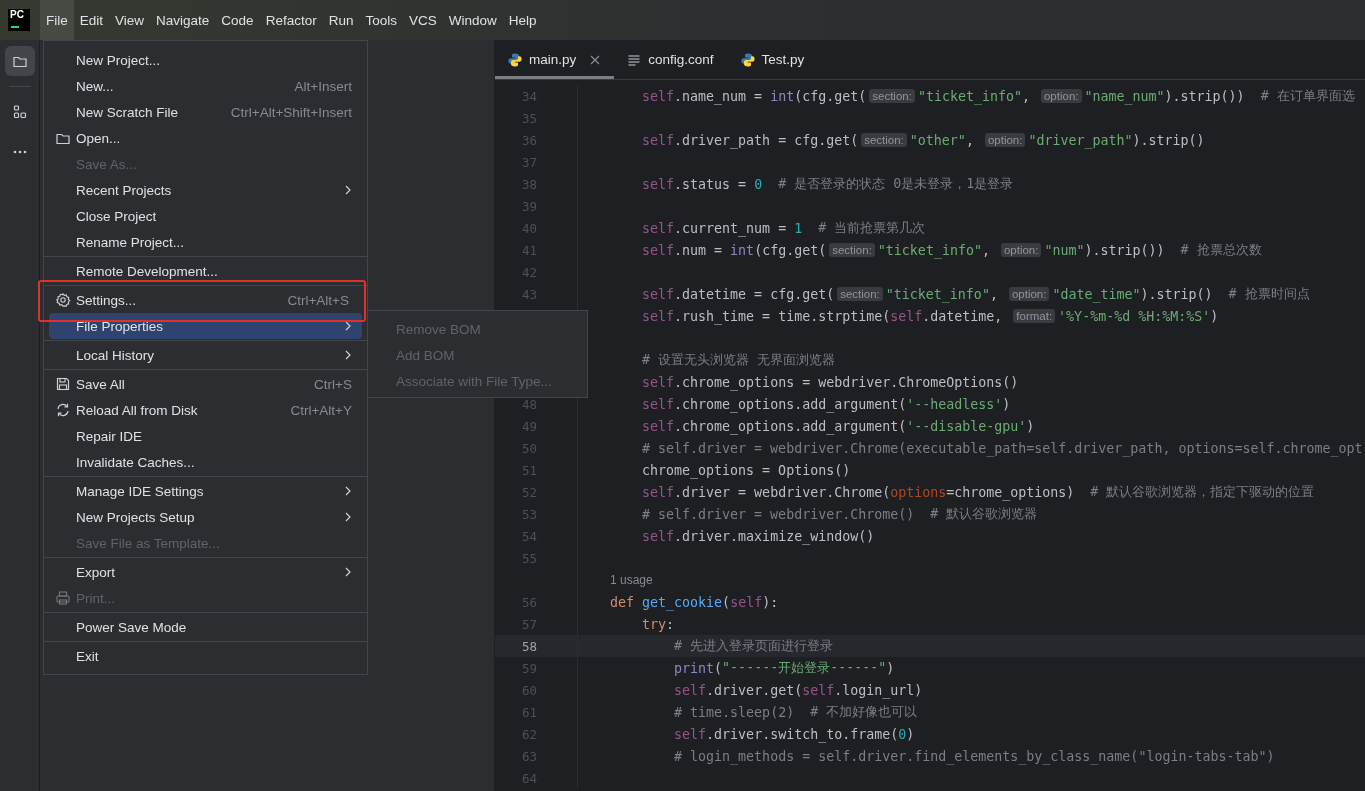  What do you see at coordinates (754, 646) in the screenshot?
I see `code-line: # 先进入登录页面进行登录` at bounding box center [754, 646].